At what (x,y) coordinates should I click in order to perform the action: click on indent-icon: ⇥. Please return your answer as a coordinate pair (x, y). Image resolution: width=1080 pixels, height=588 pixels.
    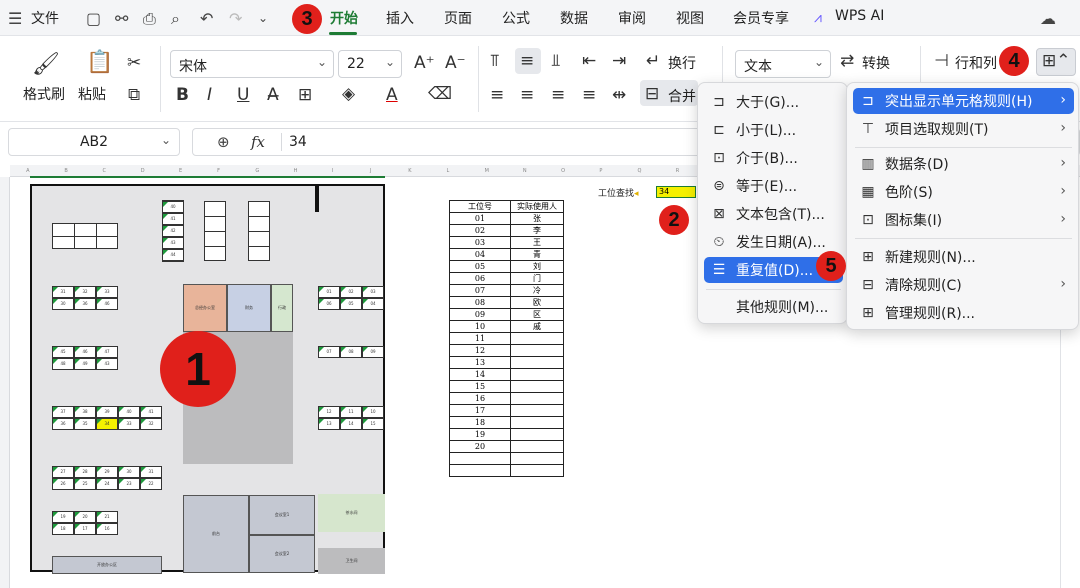
    Looking at the image, I should click on (619, 61).